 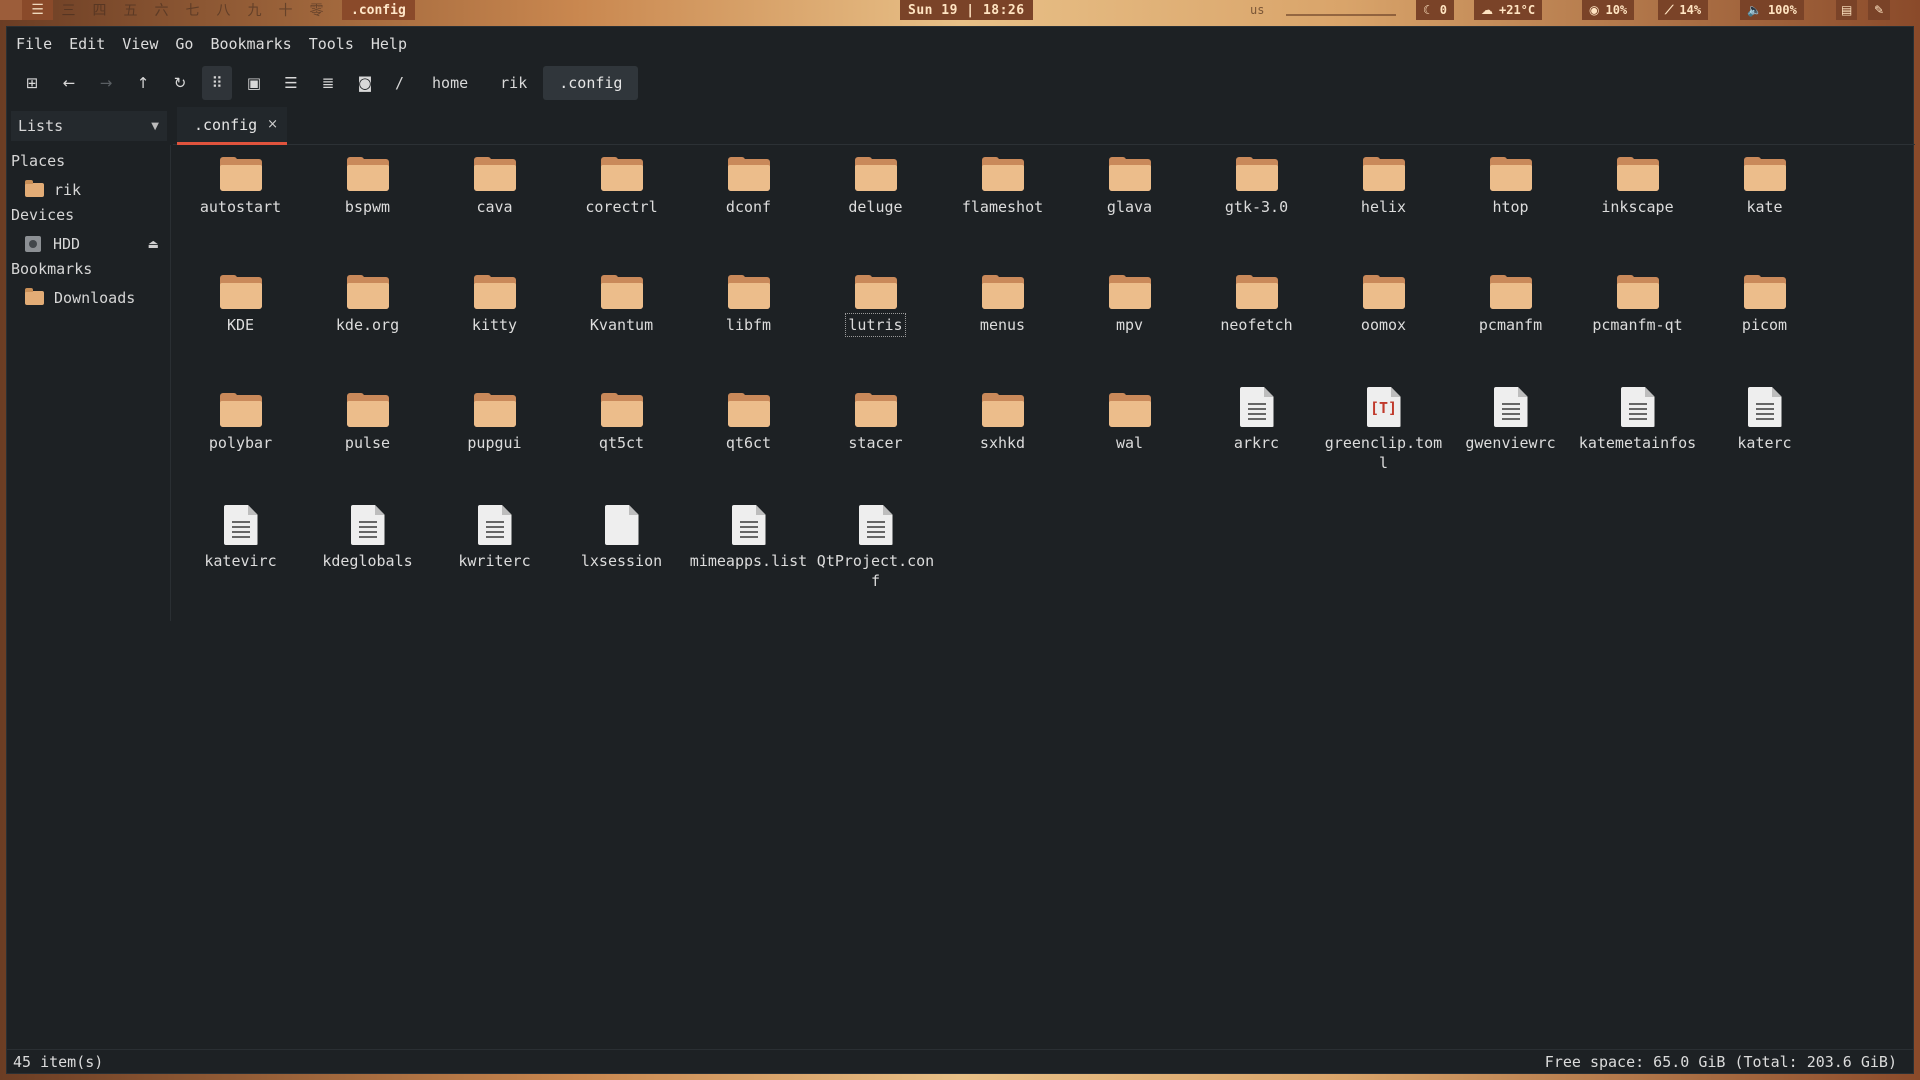 I want to click on folder-item: pcmanfm, so click(x=1510, y=300).